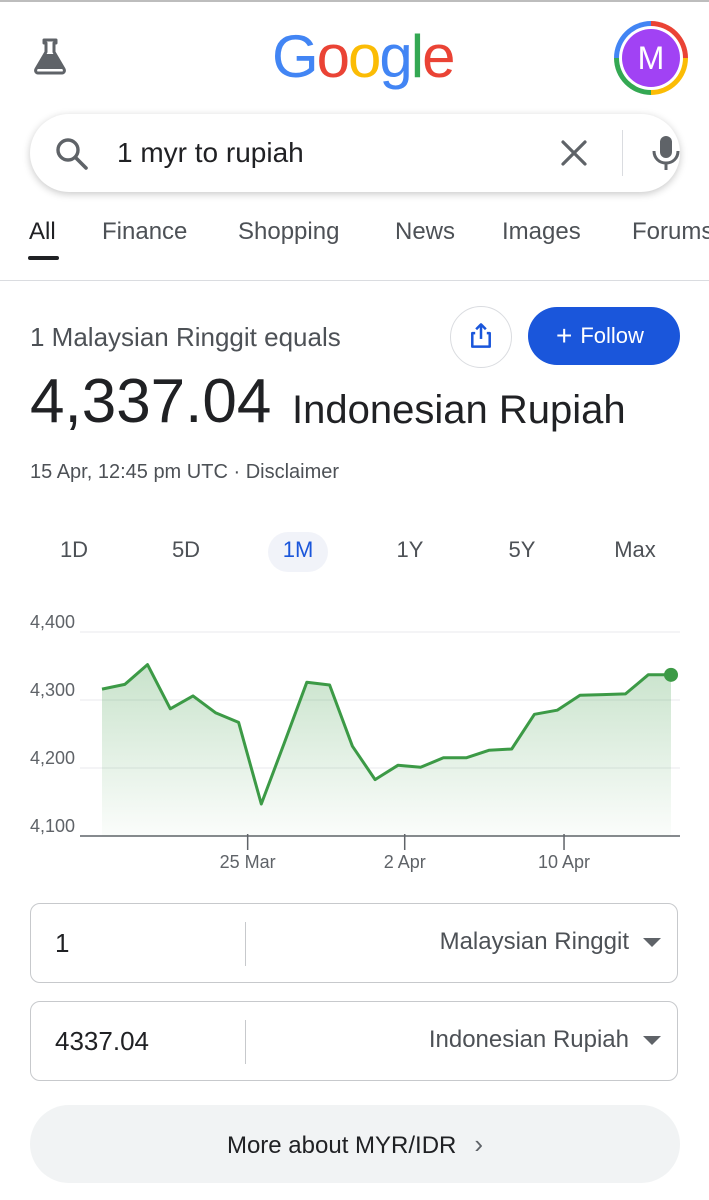  I want to click on share-button, so click(481, 337).